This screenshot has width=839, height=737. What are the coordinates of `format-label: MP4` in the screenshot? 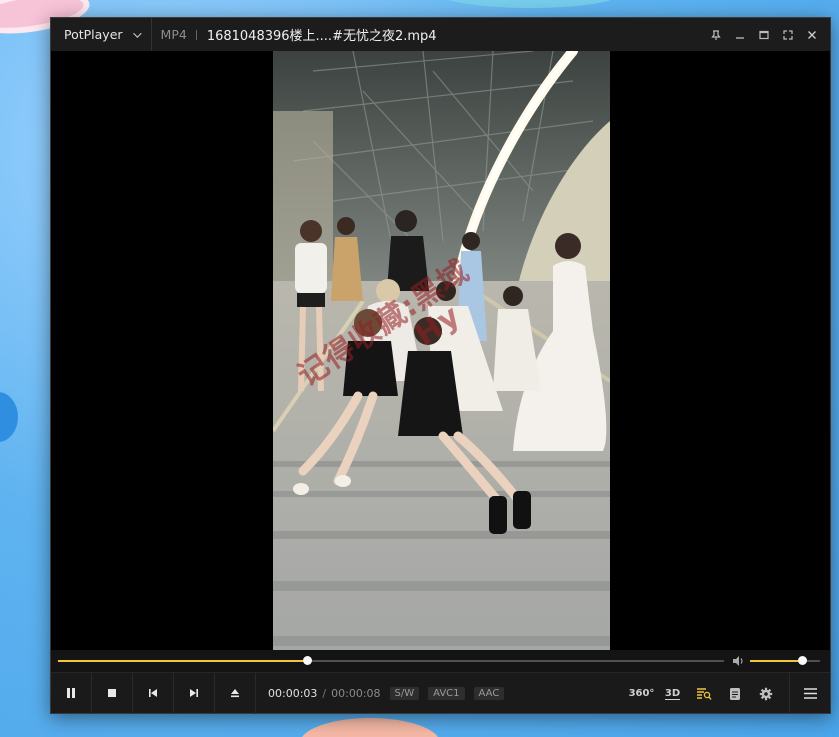 It's located at (173, 34).